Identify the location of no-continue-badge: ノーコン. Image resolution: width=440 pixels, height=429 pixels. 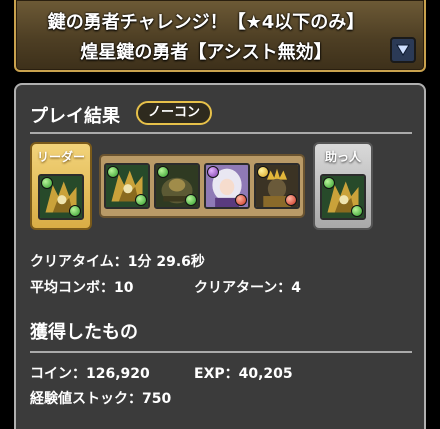
(174, 113).